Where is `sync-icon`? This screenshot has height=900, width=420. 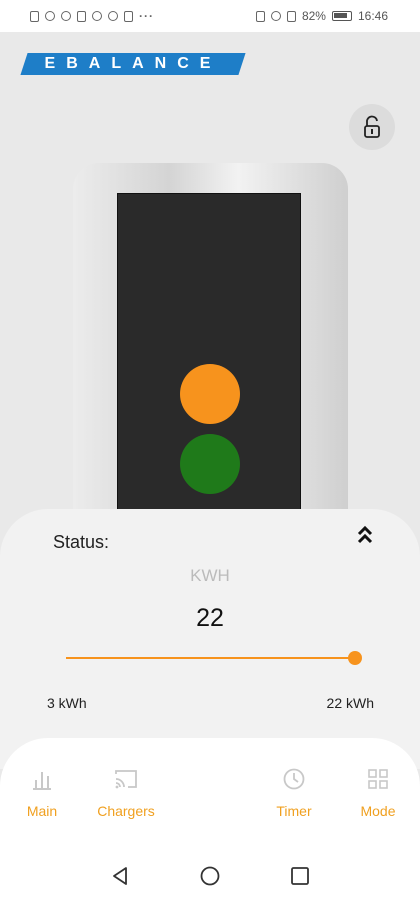
sync-icon is located at coordinates (113, 16).